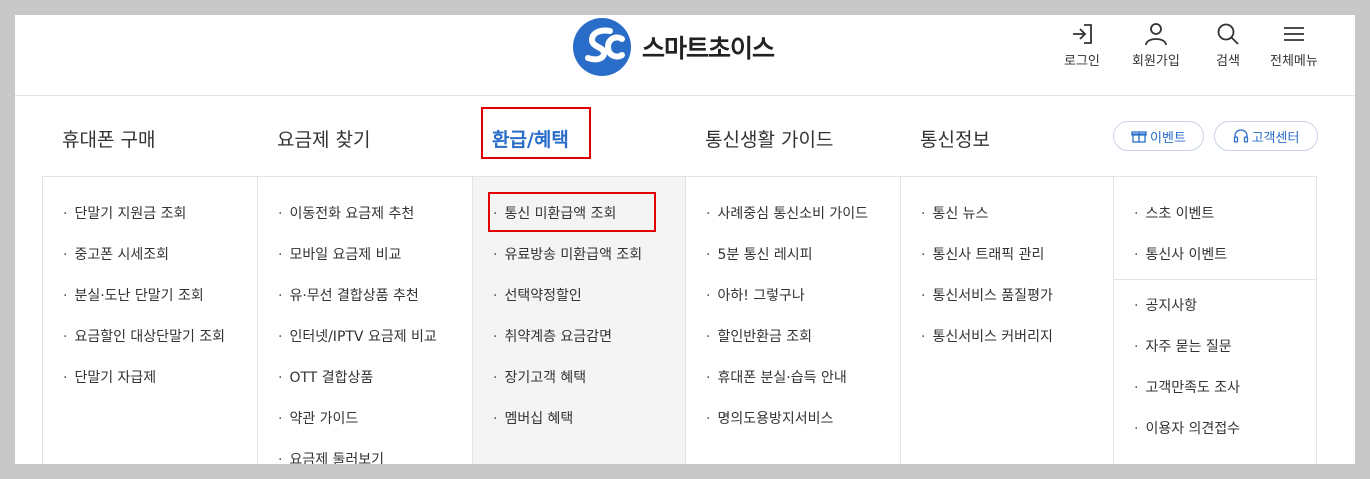  Describe the element at coordinates (1168, 138) in the screenshot. I see `event-label: 이벤트` at that location.